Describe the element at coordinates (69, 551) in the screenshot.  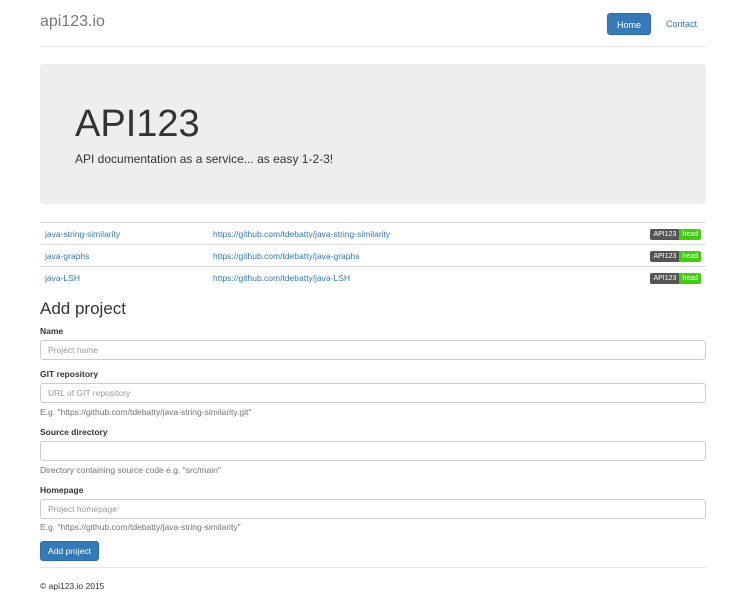
I see `add-project-button: Add project` at that location.